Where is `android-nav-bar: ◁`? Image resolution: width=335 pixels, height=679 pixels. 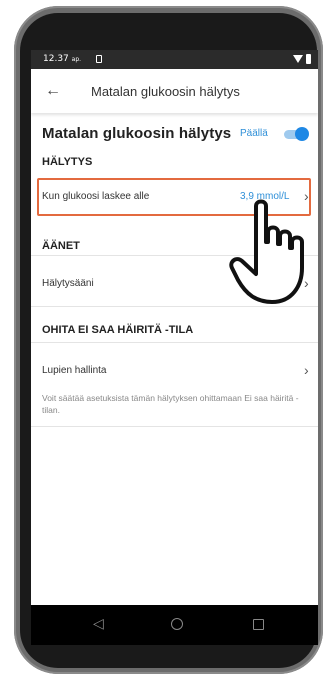 android-nav-bar: ◁ is located at coordinates (174, 625).